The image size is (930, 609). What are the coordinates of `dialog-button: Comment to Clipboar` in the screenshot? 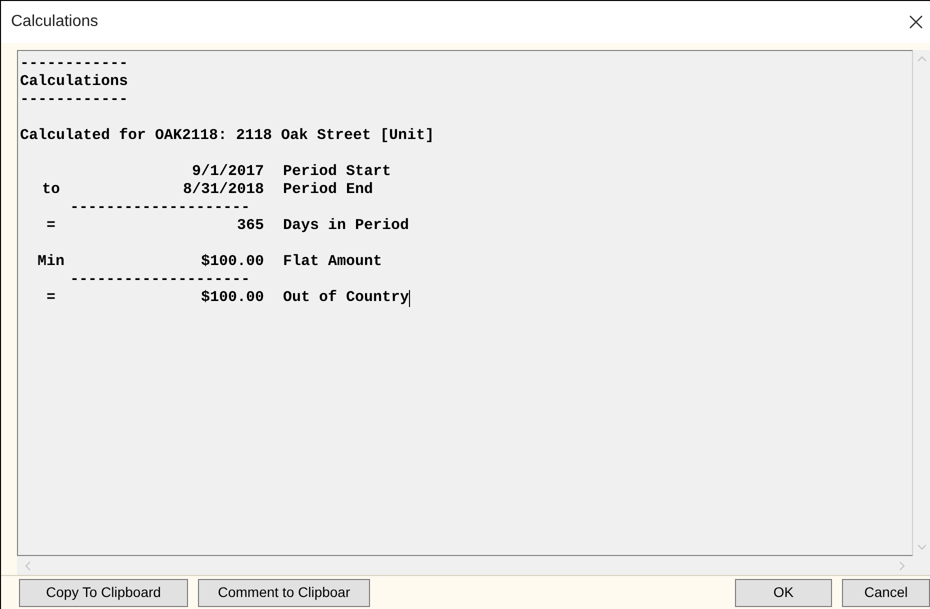 It's located at (284, 592).